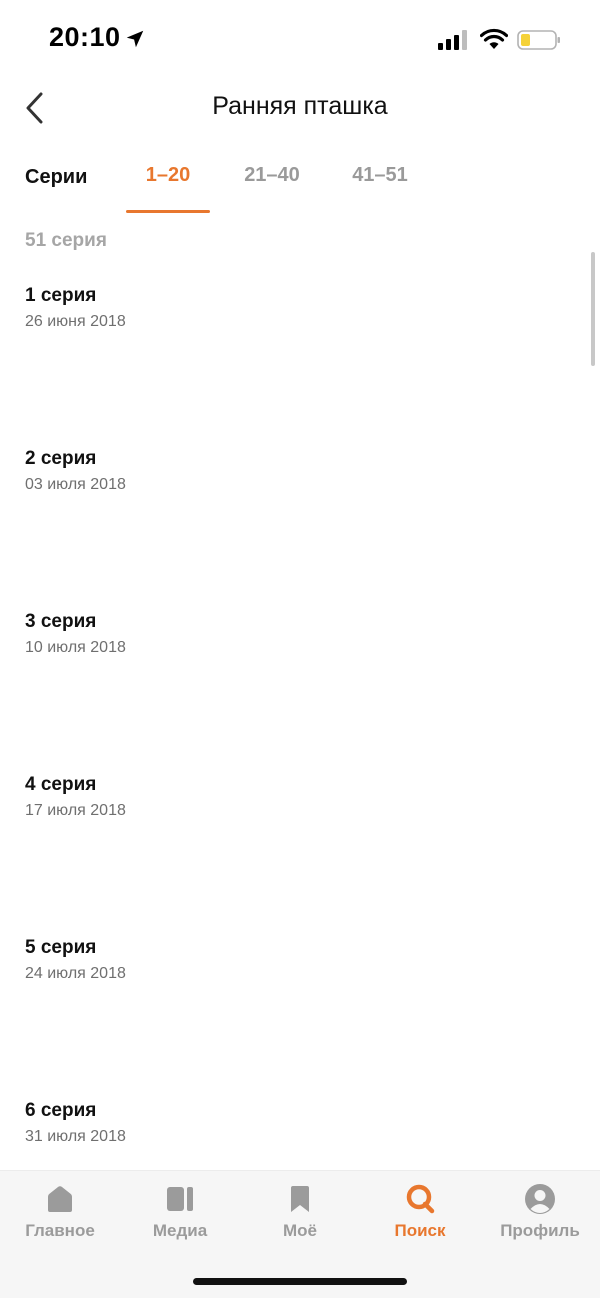 This screenshot has height=1298, width=600. Describe the element at coordinates (295, 344) in the screenshot. I see `episode-item: 1 серия 26 июня 2018` at that location.